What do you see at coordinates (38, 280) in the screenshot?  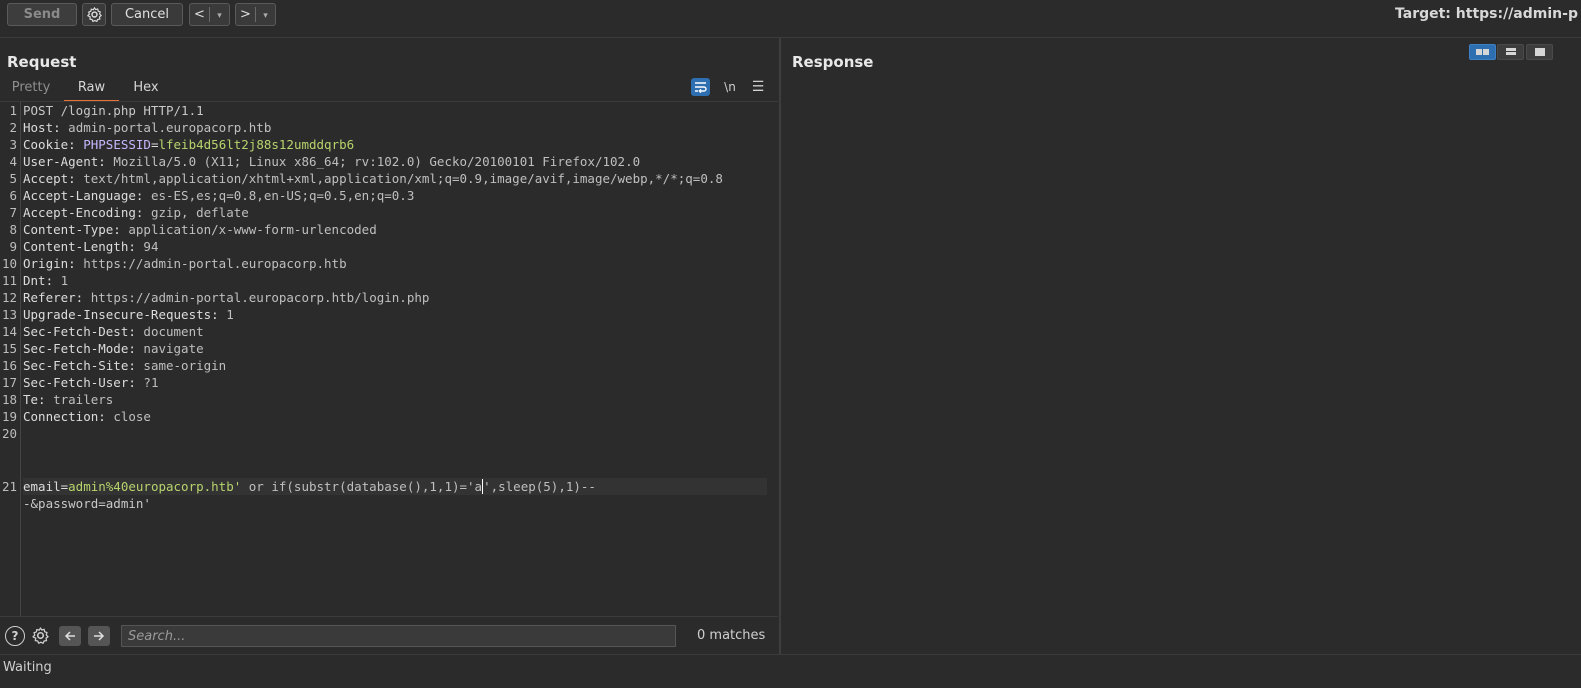 I see `header-name: Dnt:` at bounding box center [38, 280].